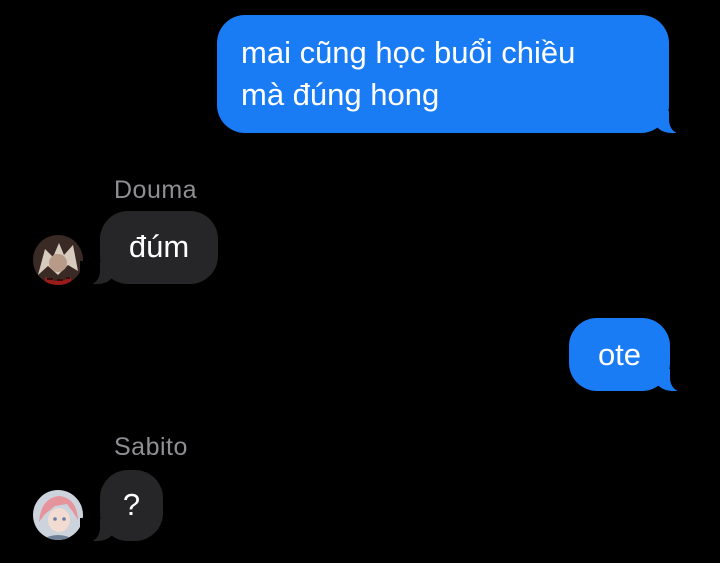  Describe the element at coordinates (58, 260) in the screenshot. I see `douma-avatar-icon` at that location.